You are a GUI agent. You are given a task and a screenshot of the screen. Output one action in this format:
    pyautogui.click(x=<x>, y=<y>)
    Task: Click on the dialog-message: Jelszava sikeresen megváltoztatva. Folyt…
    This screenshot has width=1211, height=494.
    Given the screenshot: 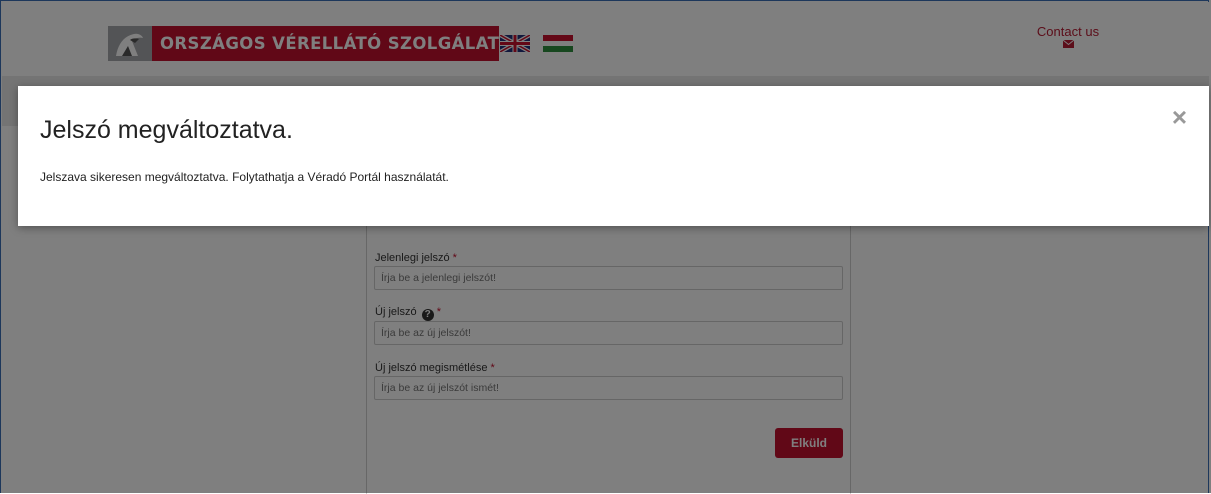 What is the action you would take?
    pyautogui.click(x=244, y=177)
    